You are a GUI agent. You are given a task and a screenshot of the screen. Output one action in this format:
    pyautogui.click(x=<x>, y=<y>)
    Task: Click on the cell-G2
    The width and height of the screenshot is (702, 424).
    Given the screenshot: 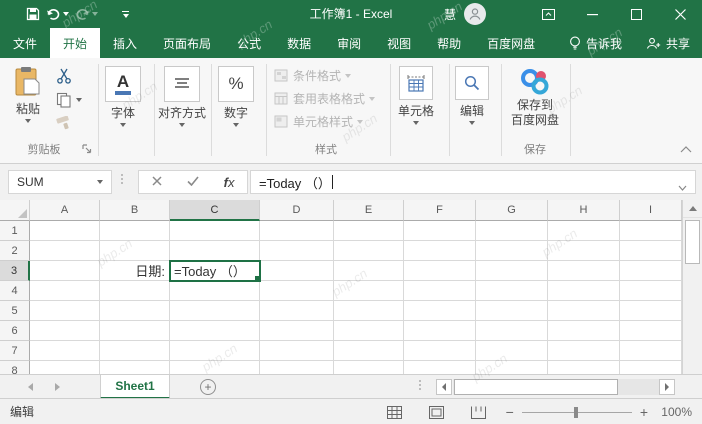 What is the action you would take?
    pyautogui.click(x=512, y=251)
    